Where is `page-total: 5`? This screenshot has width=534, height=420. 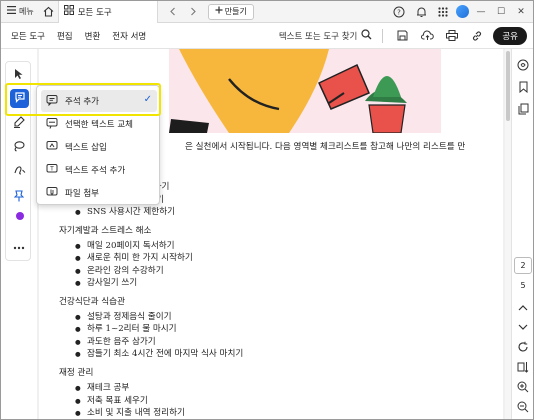
page-total: 5 is located at coordinates (523, 285).